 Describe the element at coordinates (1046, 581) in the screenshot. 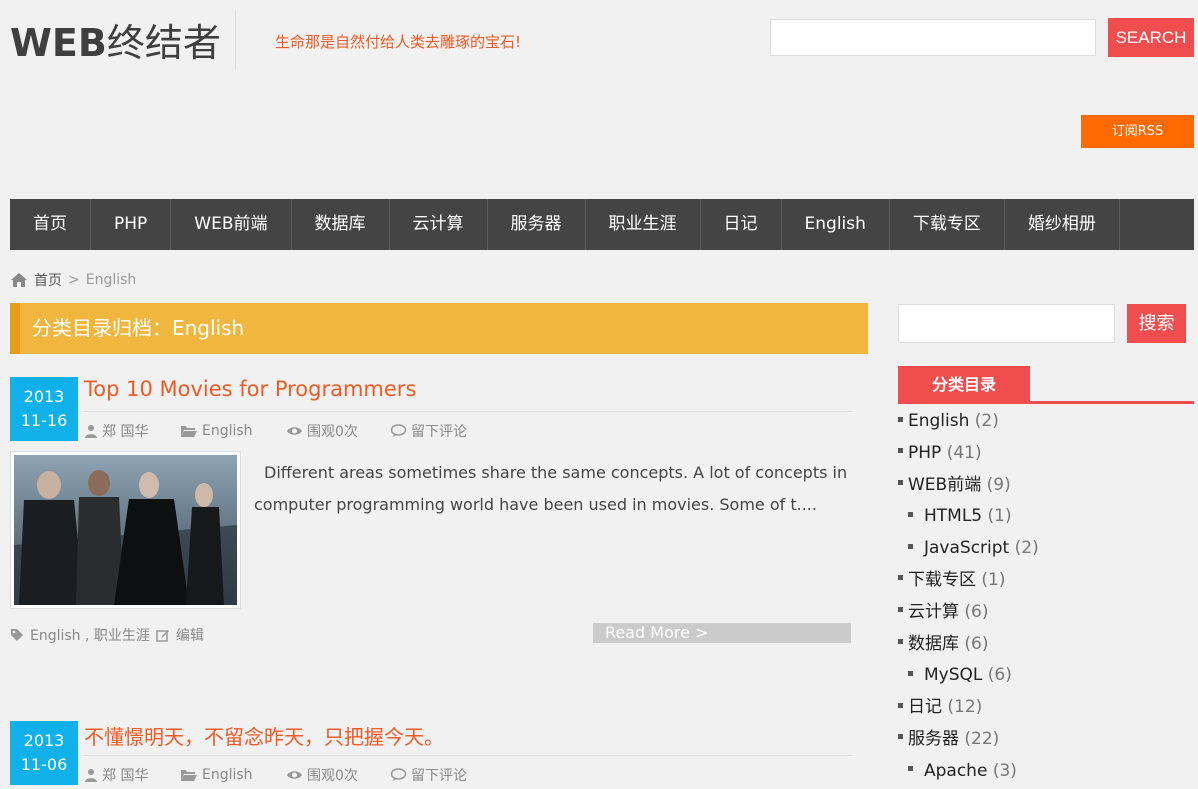

I see `category-item: 下载专区 (1)` at that location.